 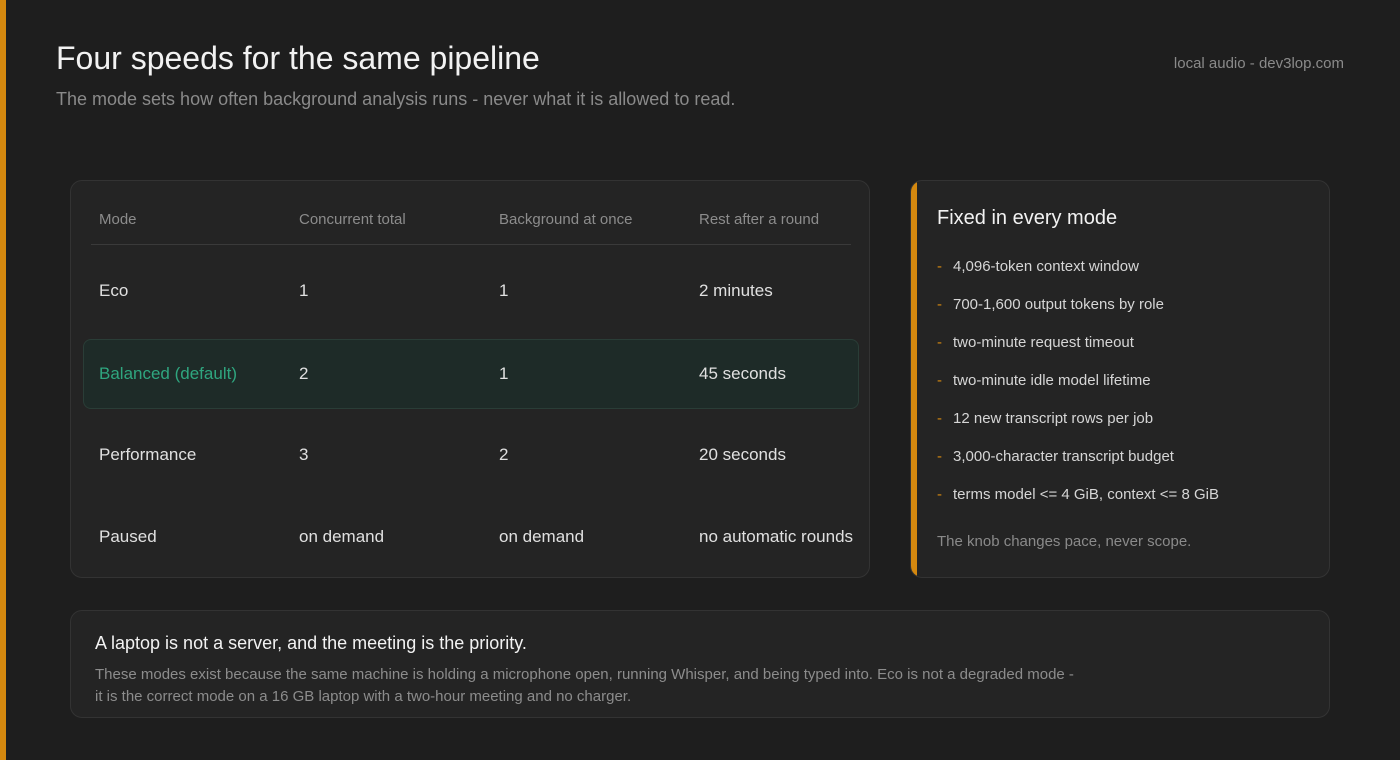 What do you see at coordinates (1258, 63) in the screenshot?
I see `source-label: local audio - dev3lop.com` at bounding box center [1258, 63].